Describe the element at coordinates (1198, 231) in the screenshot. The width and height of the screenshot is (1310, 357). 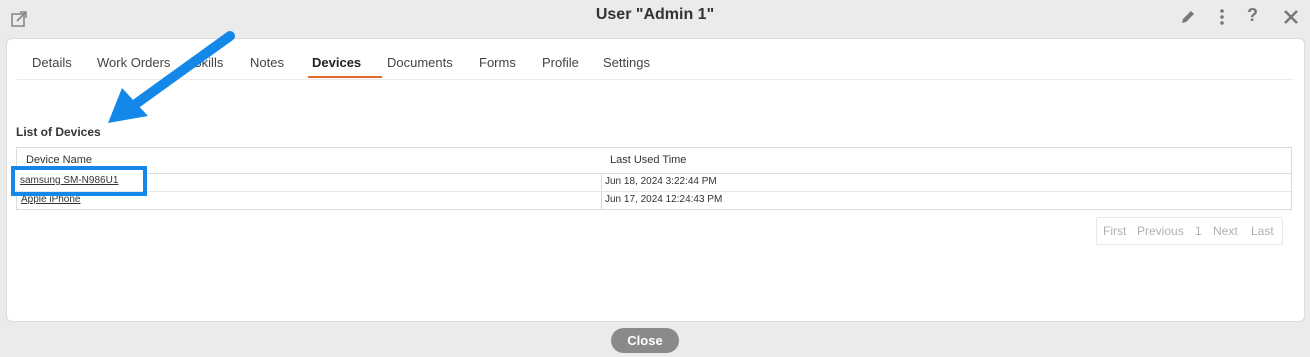
I see `pager-page: 1` at that location.